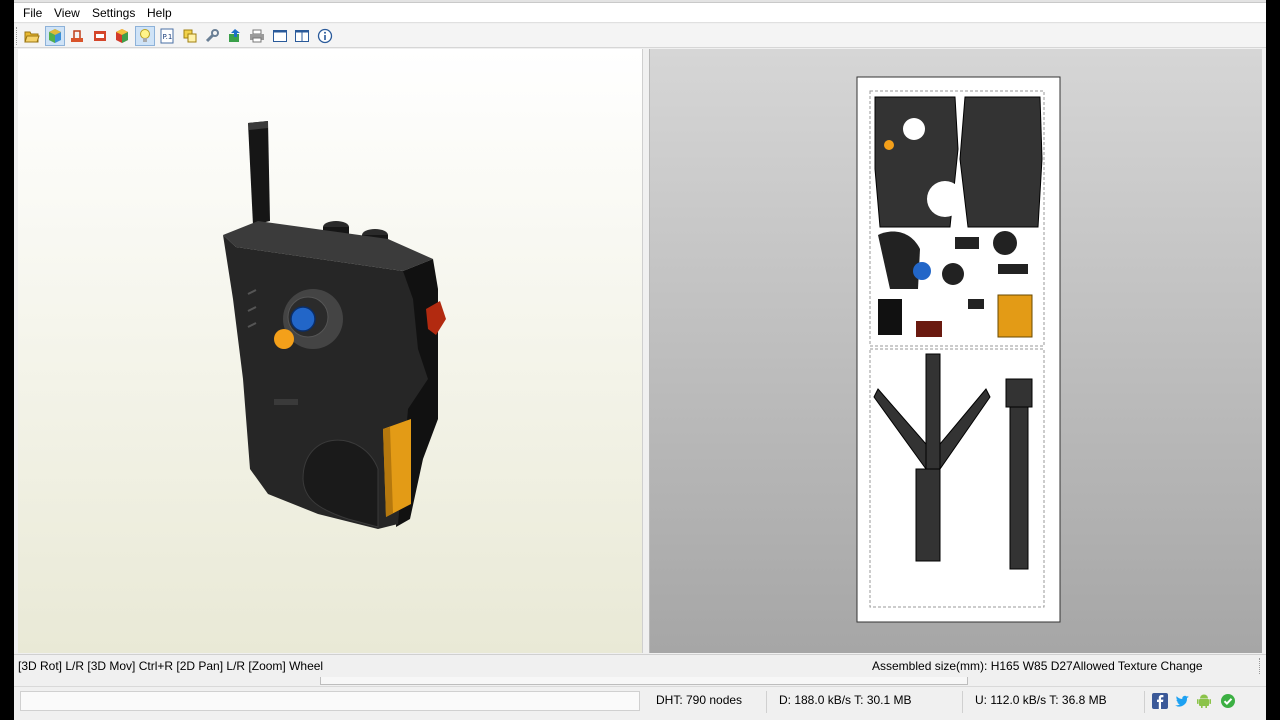  What do you see at coordinates (640, 13) in the screenshot?
I see `menu-bar: File View Settings Help` at bounding box center [640, 13].